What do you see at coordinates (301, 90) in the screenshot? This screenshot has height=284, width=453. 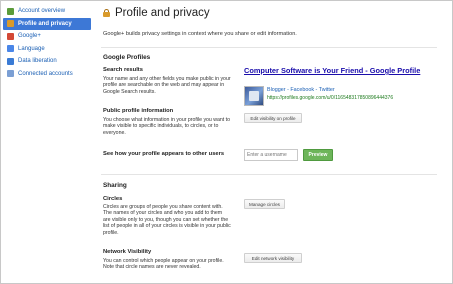 I see `profile-links: Blogger - Facebook - Twitter` at bounding box center [301, 90].